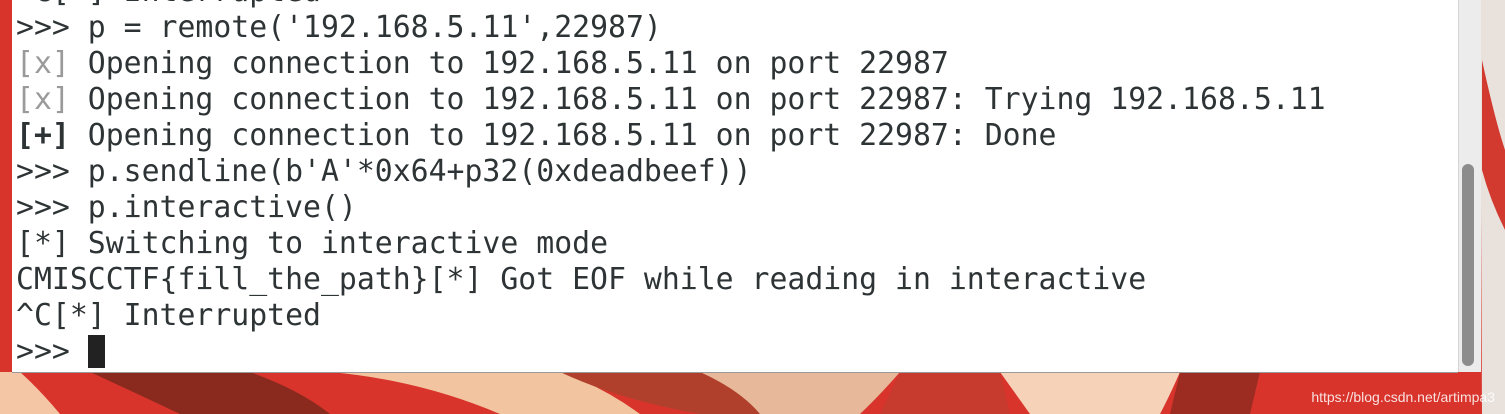 Image resolution: width=1505 pixels, height=414 pixels. Describe the element at coordinates (365, 27) in the screenshot. I see `line-text: p = remote('192.168.5.11',22987)` at that location.